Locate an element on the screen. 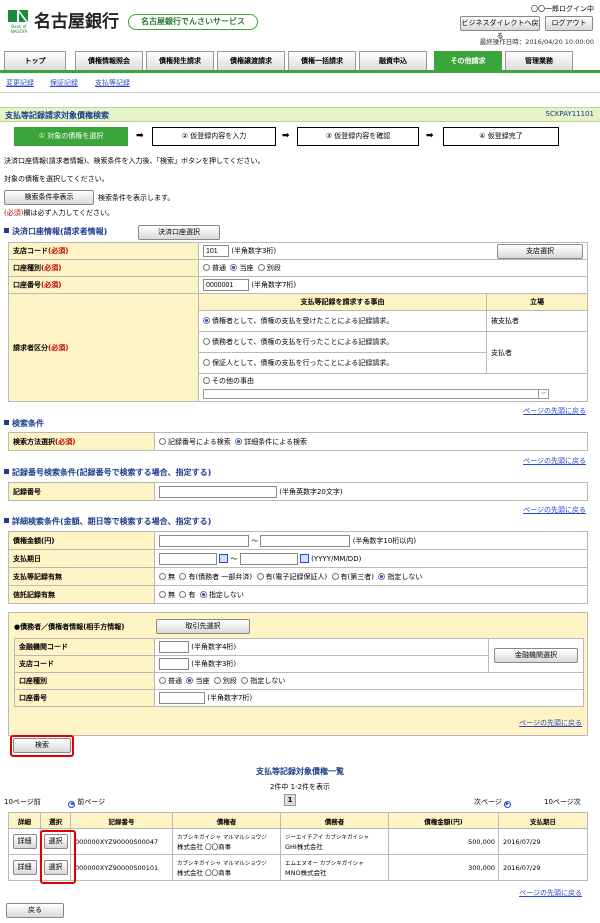 The height and width of the screenshot is (923, 600). debtor-value: ジーエイチアイ カブシキガイシャ GHI株式会社 is located at coordinates (334, 841).